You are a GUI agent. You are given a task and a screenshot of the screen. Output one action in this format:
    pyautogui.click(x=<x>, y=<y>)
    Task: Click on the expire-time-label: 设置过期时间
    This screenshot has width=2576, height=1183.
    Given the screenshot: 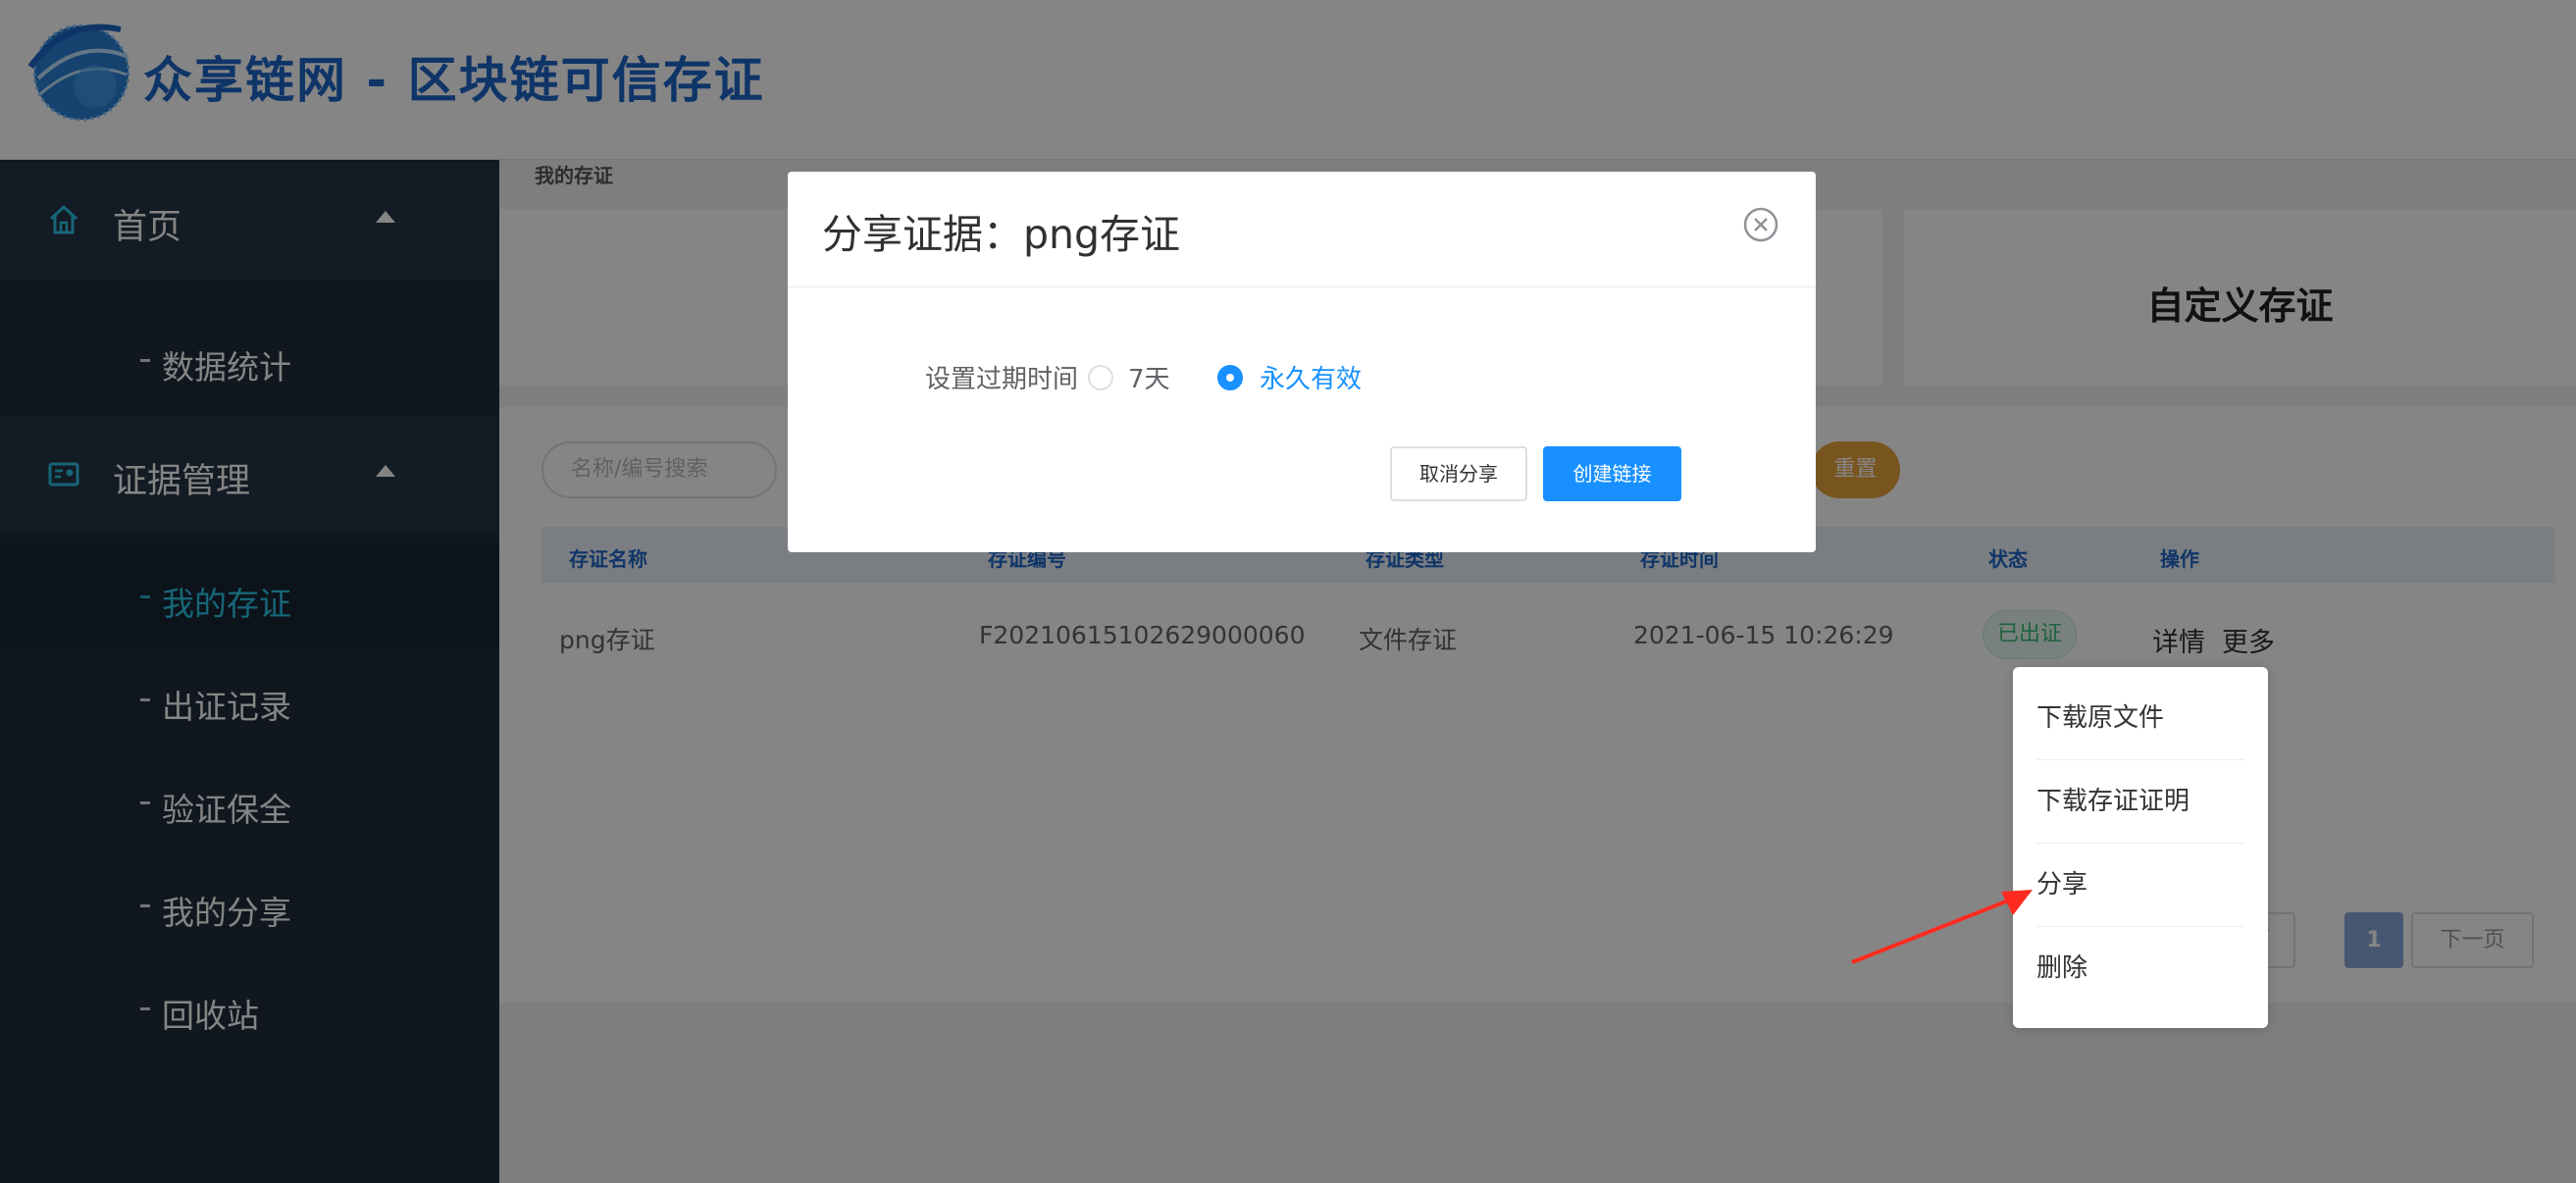 What is the action you would take?
    pyautogui.click(x=1002, y=380)
    